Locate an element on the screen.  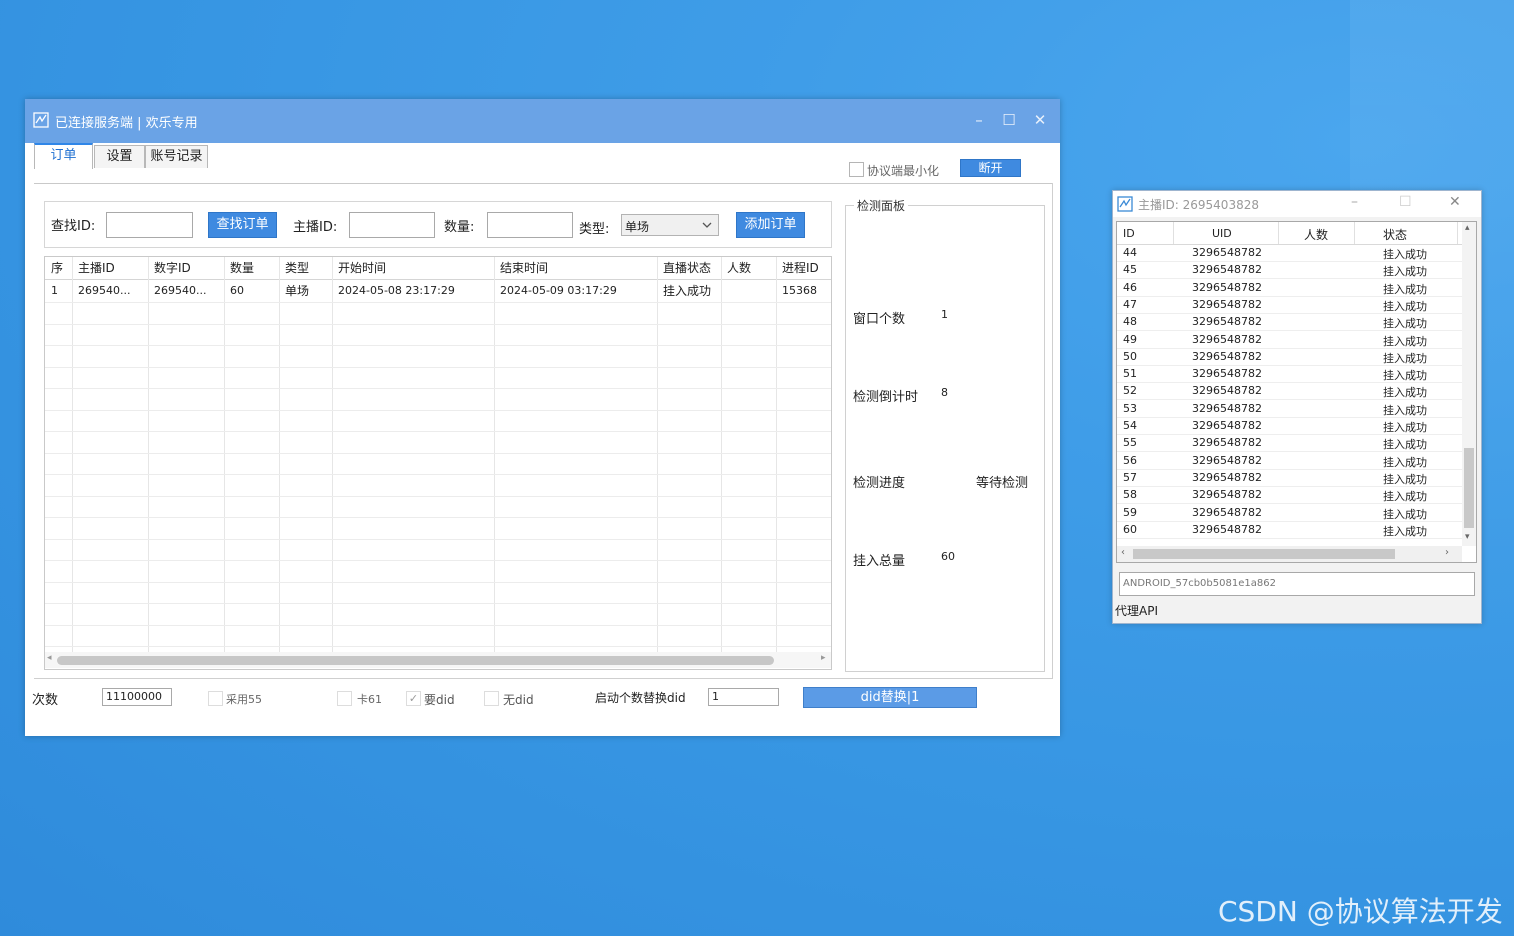
list-item: 57 3296548782 挂入成功 is located at coordinates (1289, 478).